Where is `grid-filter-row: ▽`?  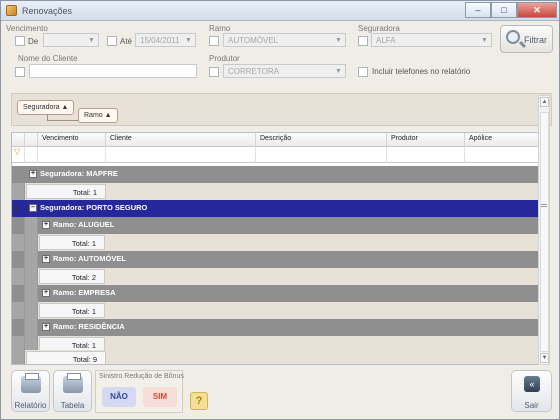
grid-filter-row: ▽ is located at coordinates (275, 155).